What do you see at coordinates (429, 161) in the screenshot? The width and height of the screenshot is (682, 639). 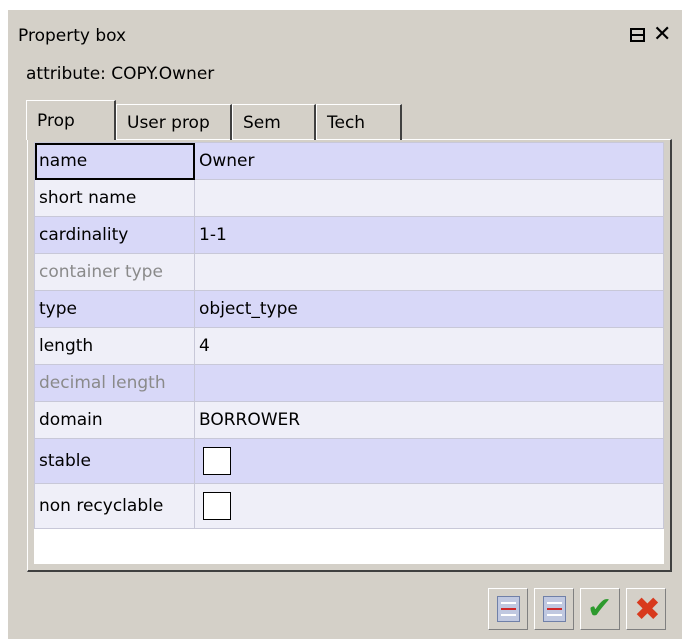 I see `property-value: Owner` at bounding box center [429, 161].